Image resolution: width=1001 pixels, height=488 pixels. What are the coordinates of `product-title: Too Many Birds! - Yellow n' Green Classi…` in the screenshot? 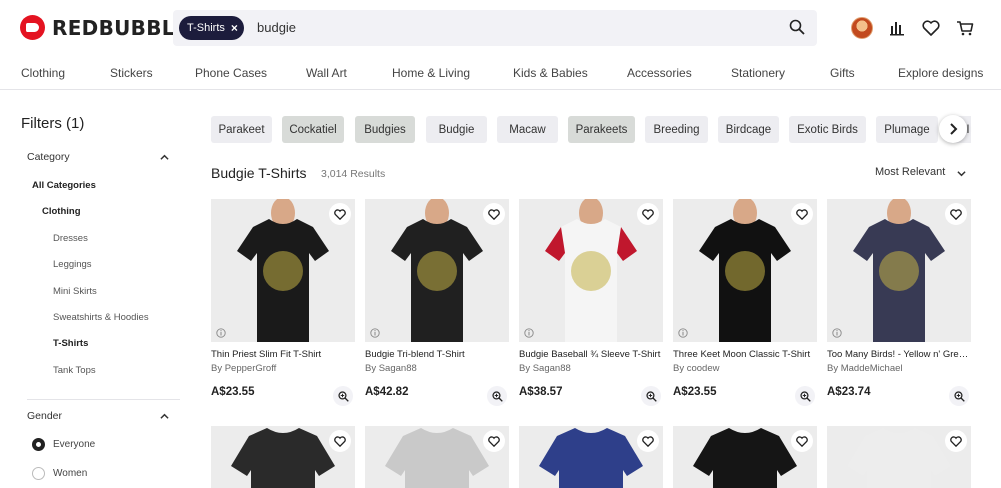 It's located at (899, 354).